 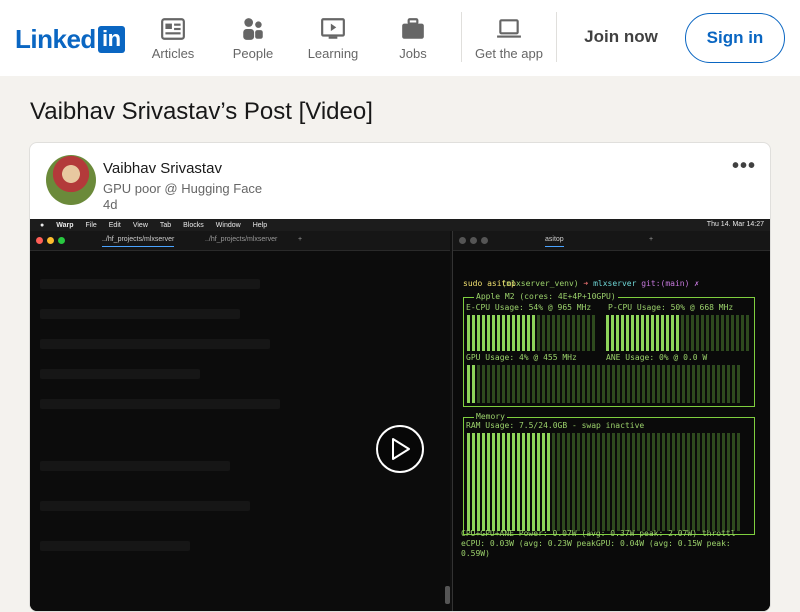 I want to click on nav-learning: Learning, so click(x=333, y=38).